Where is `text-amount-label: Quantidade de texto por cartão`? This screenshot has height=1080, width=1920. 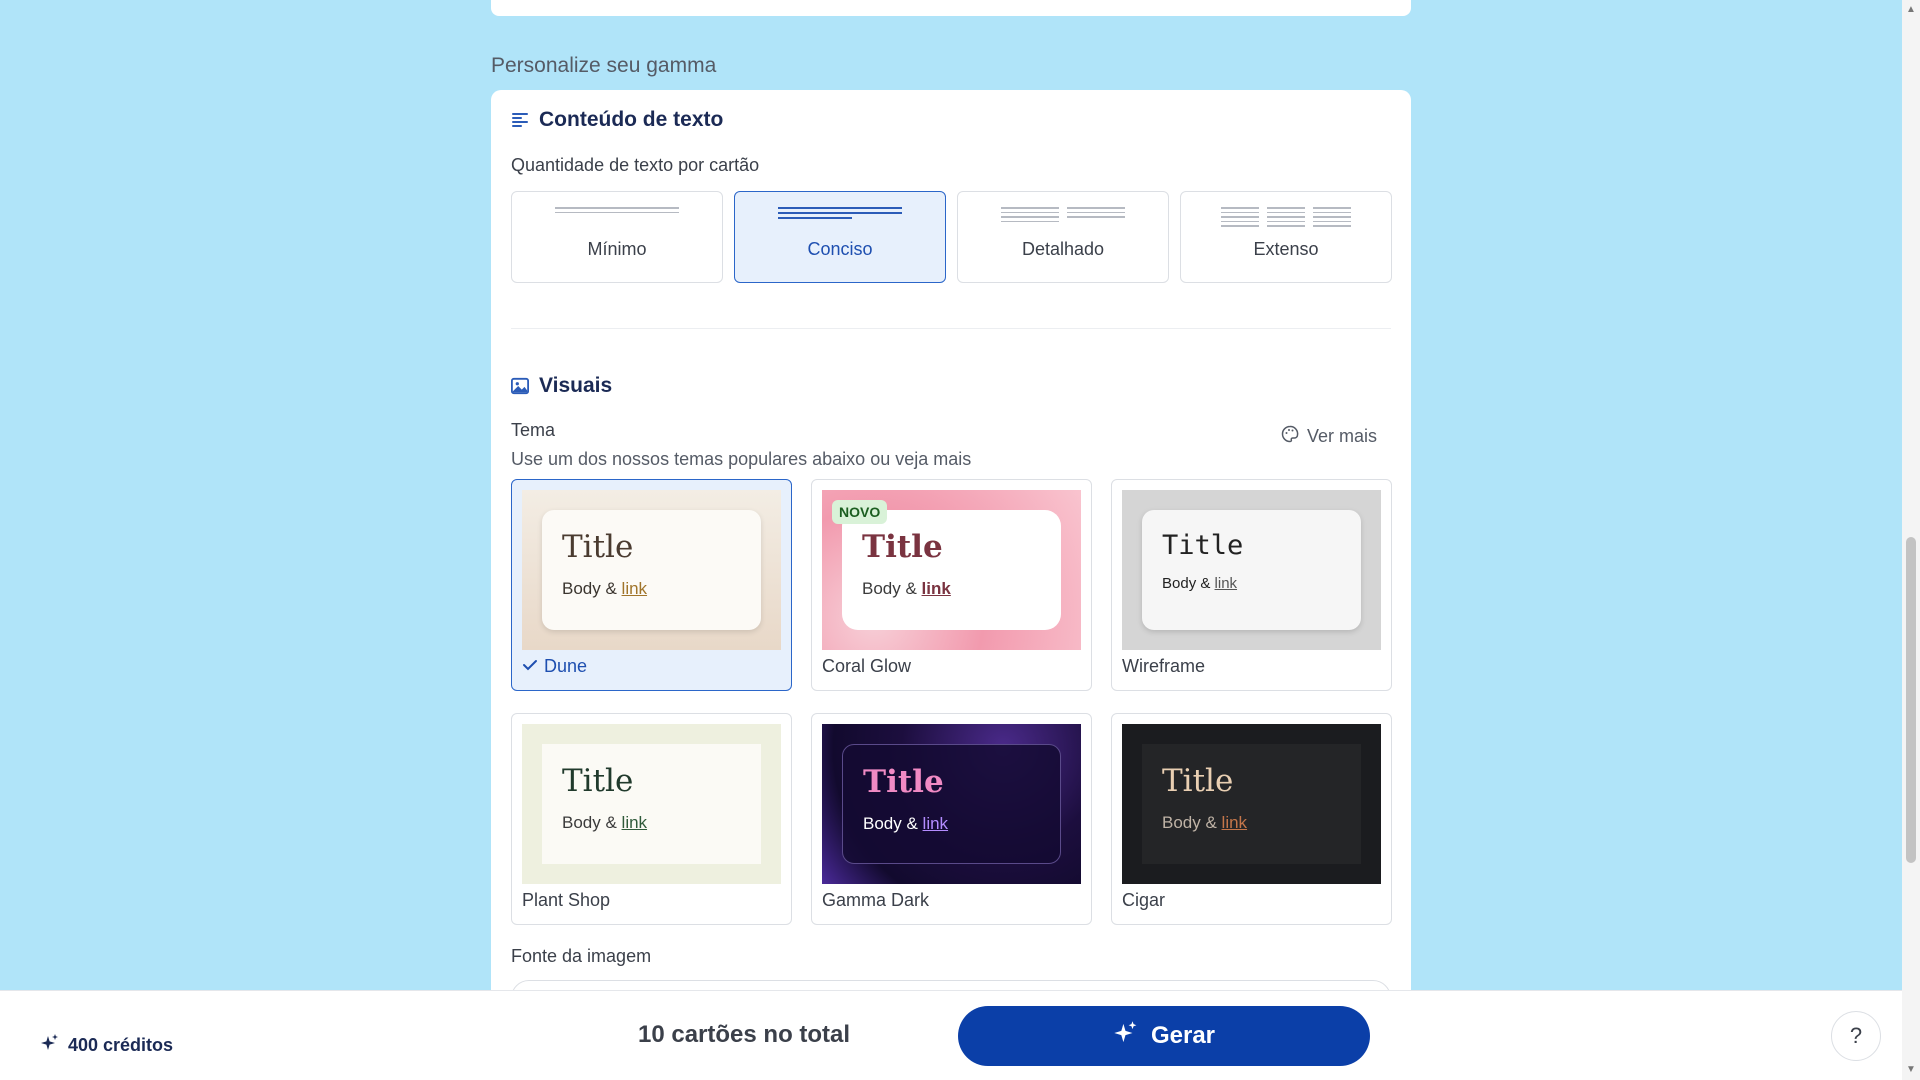 text-amount-label: Quantidade de texto por cartão is located at coordinates (635, 165).